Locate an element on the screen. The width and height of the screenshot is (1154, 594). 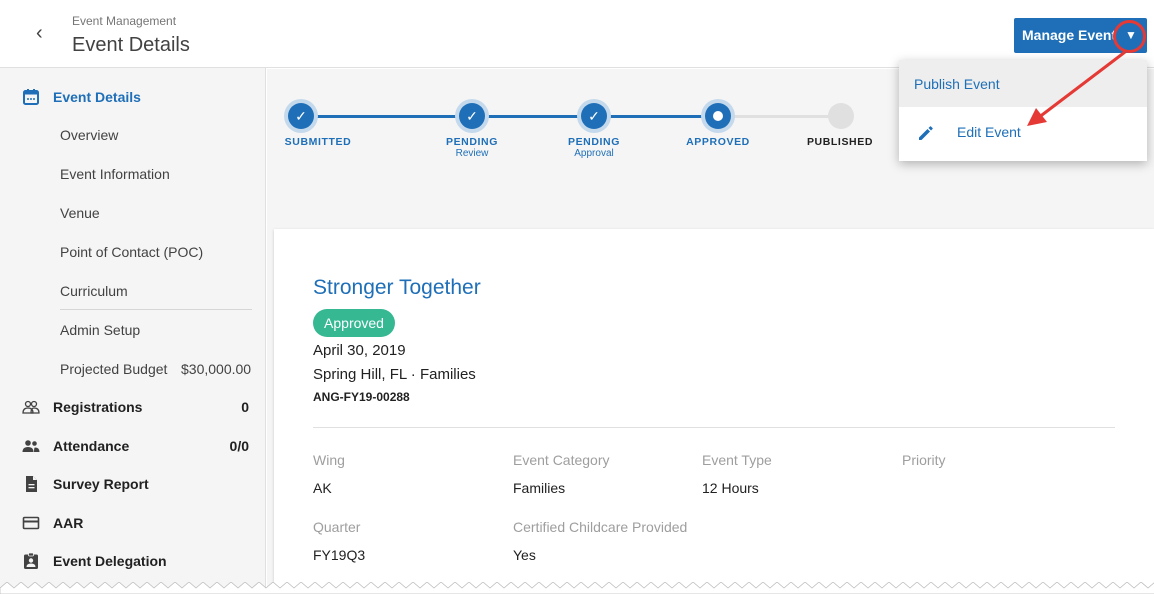
sidebar-item-event-details: Event Details is located at coordinates (133, 97).